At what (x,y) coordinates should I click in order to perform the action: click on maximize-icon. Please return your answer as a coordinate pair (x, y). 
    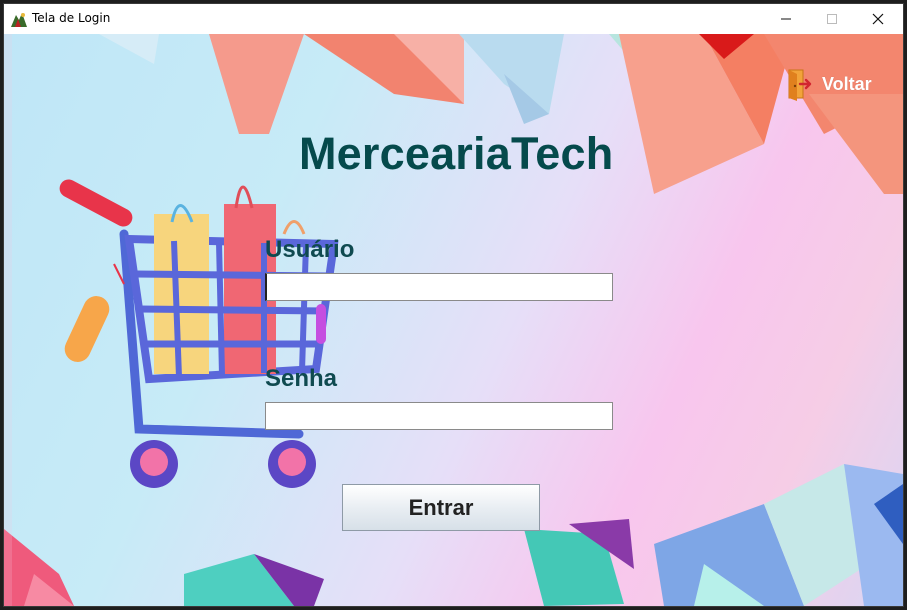
    Looking at the image, I should click on (832, 19).